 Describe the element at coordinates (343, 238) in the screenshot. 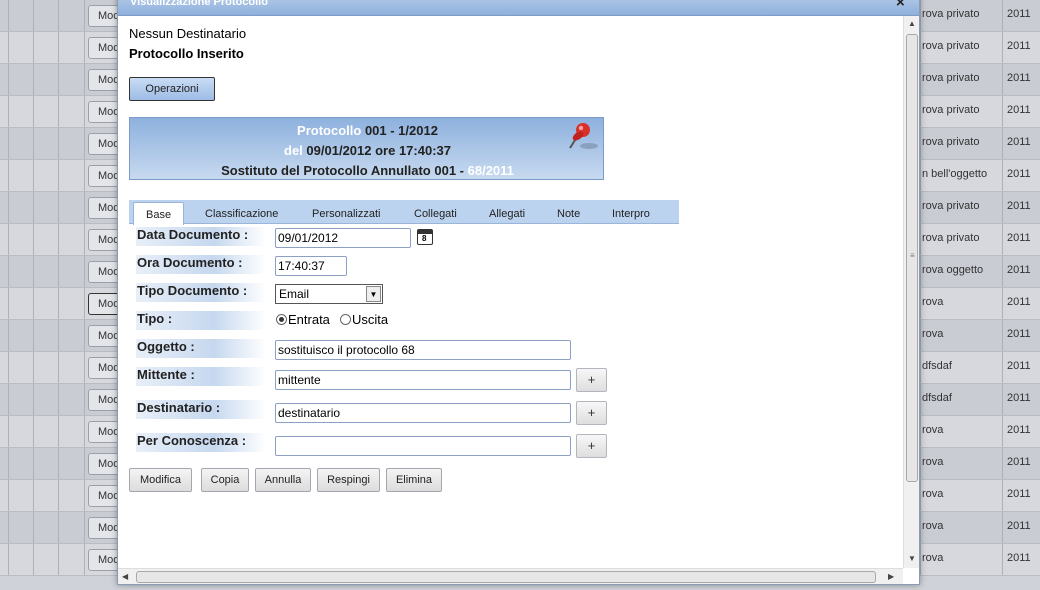

I see `data-documento-field` at that location.